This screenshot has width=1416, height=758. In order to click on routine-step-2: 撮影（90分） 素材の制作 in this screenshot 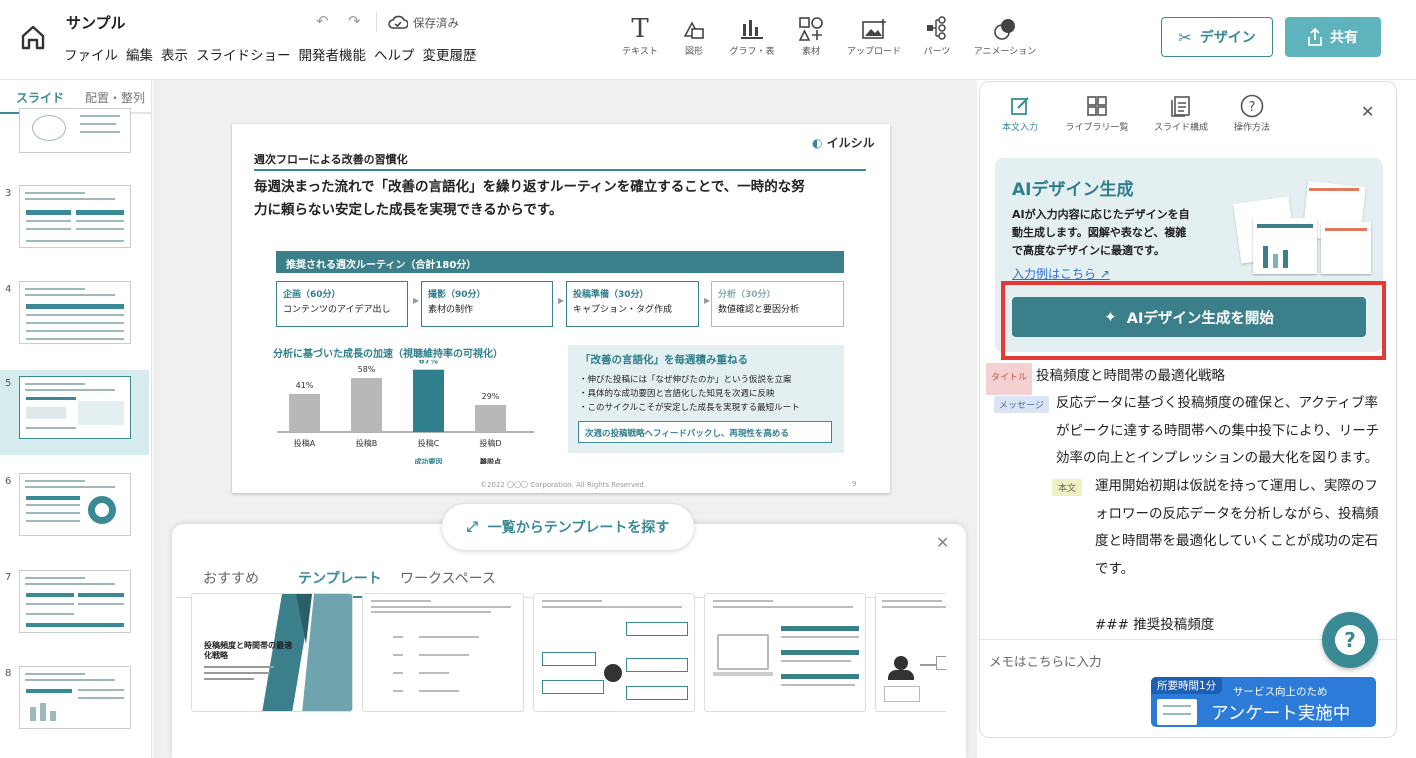, I will do `click(487, 304)`.